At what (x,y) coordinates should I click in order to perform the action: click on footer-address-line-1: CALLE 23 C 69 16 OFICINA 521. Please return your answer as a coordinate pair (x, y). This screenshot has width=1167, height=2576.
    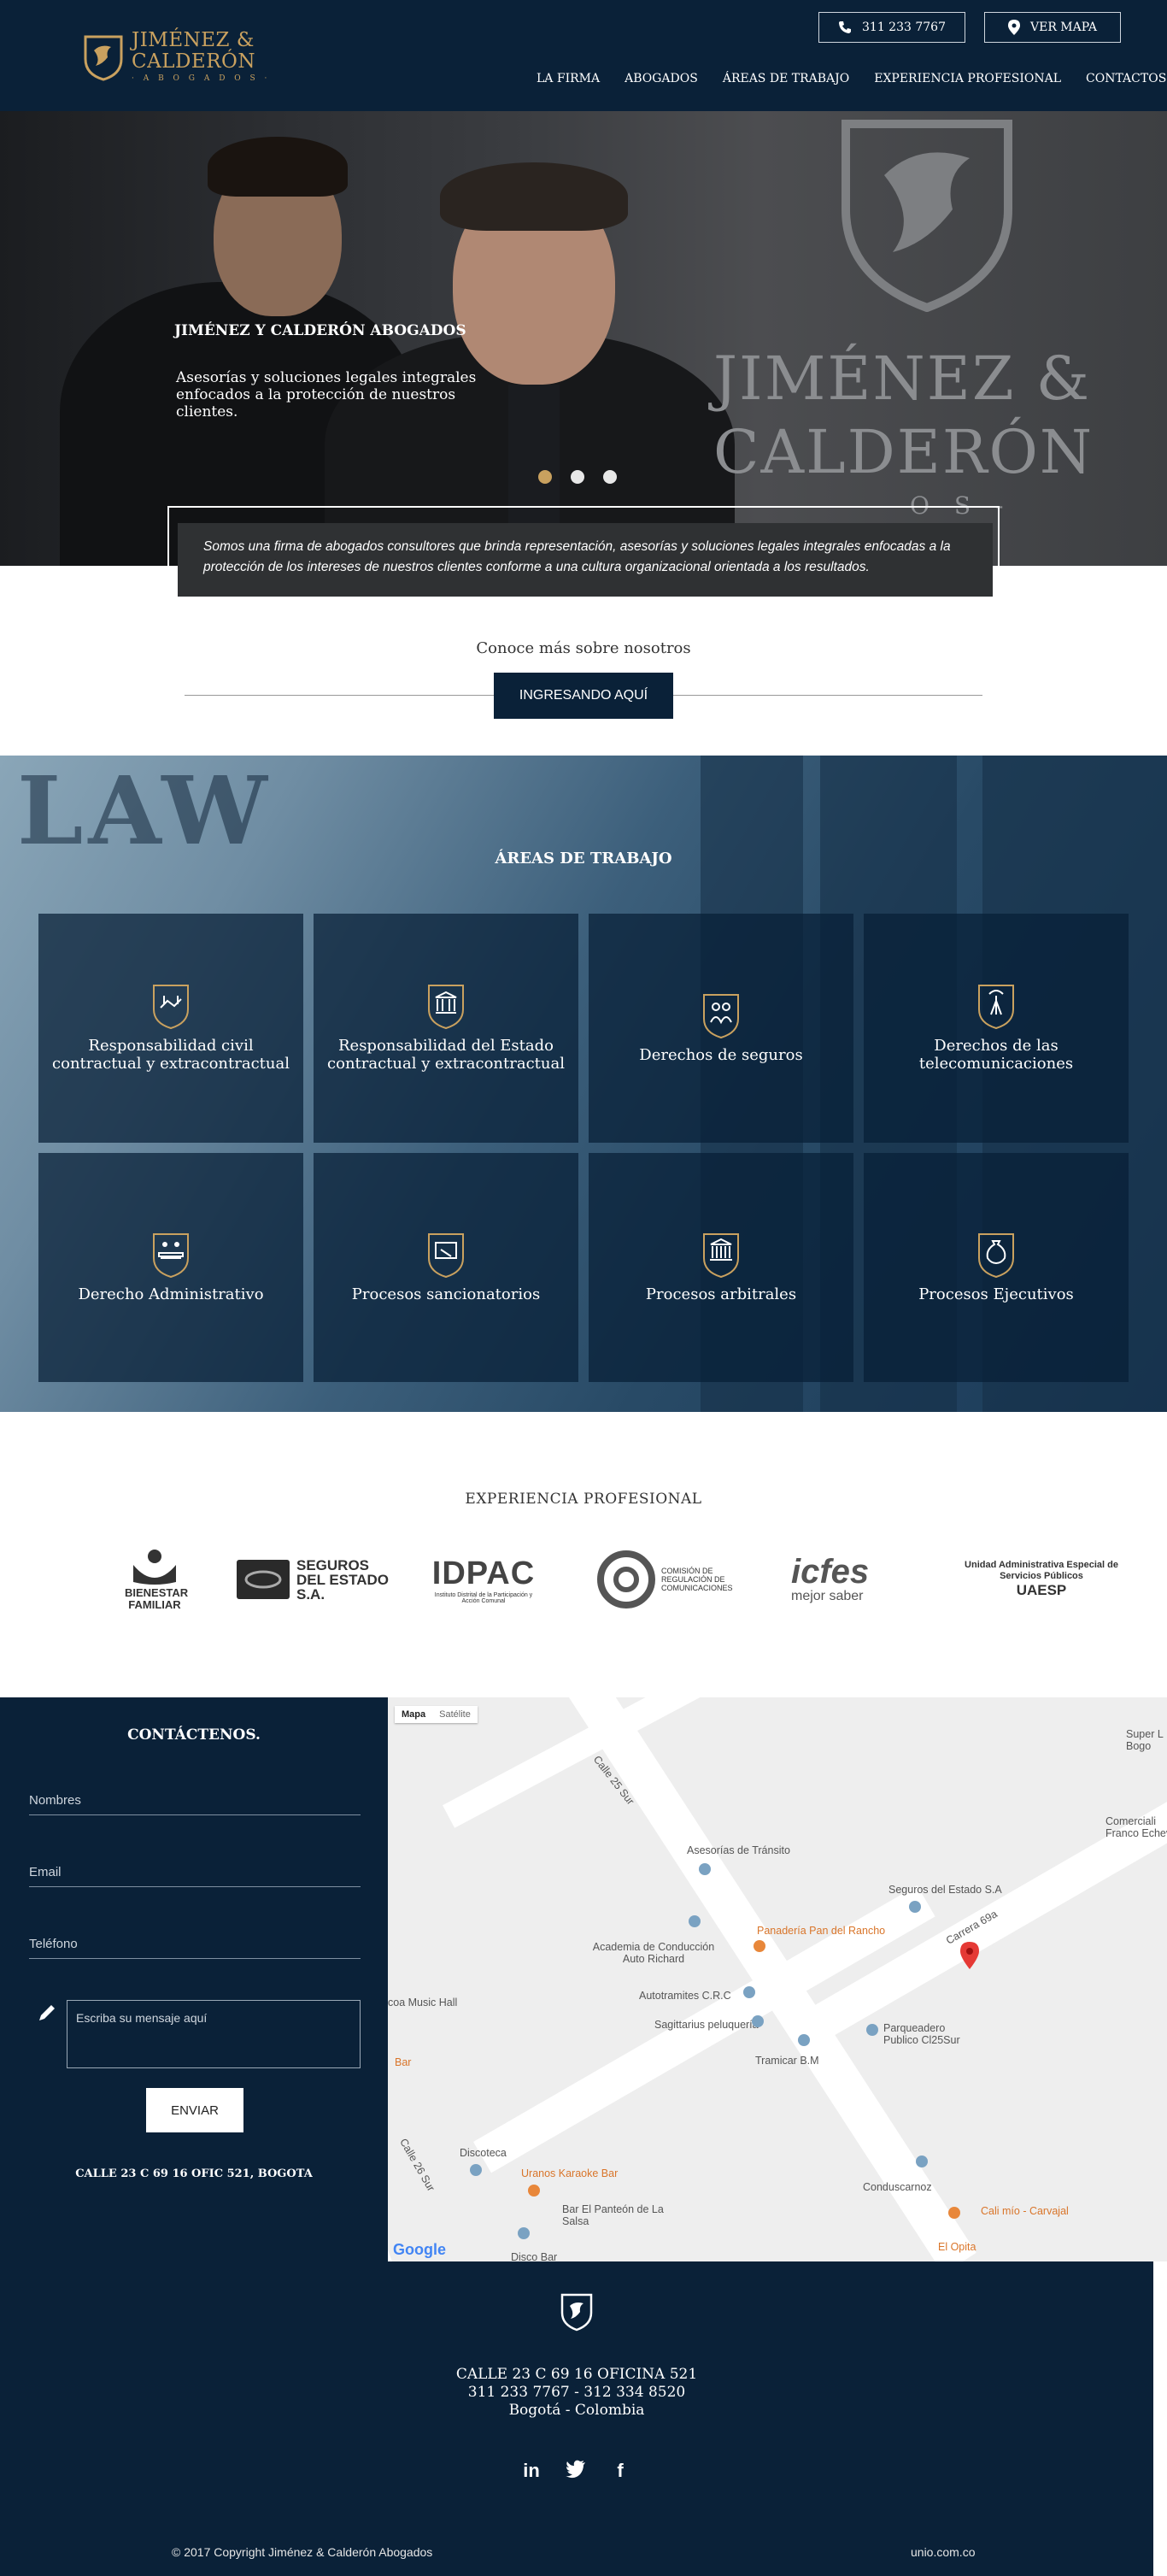
    Looking at the image, I should click on (576, 2374).